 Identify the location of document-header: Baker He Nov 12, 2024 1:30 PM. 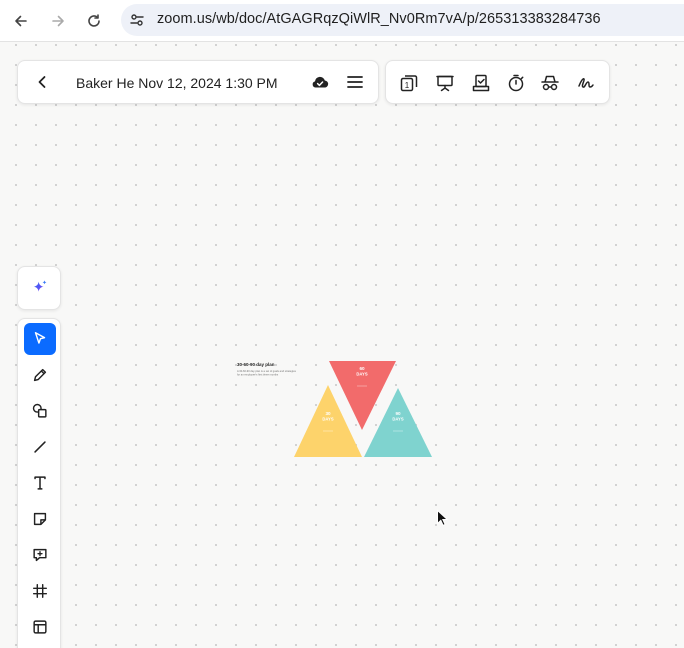
(198, 82).